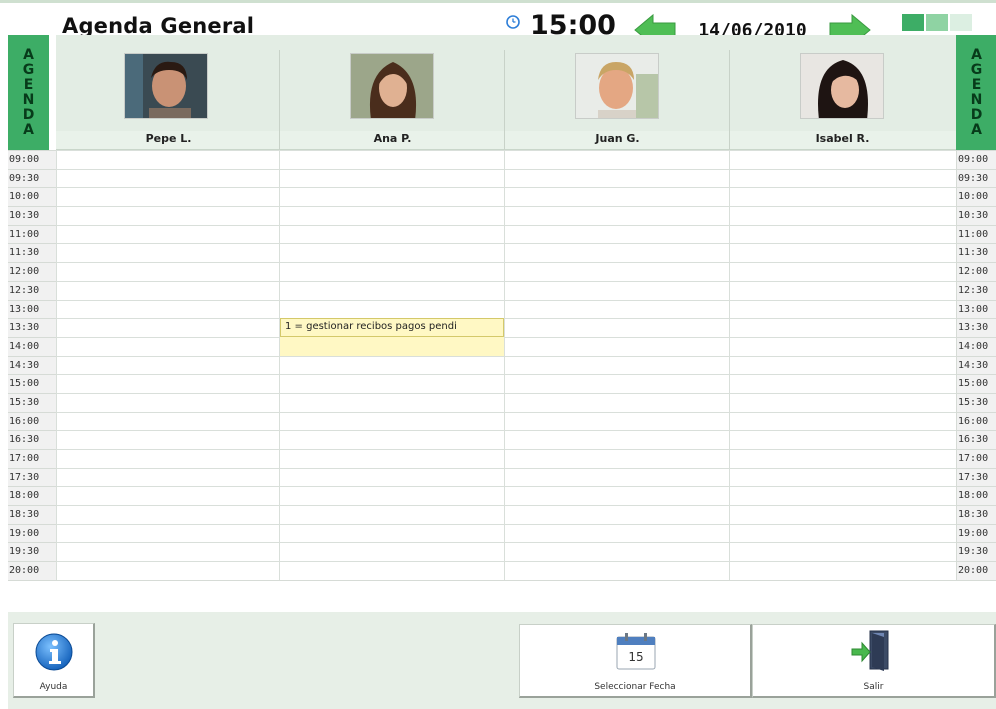  Describe the element at coordinates (28, 92) in the screenshot. I see `agenda-side-tab-left: AGENDA` at that location.